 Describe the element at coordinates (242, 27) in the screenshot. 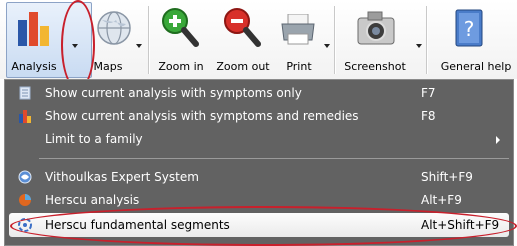

I see `zoom-out-icon` at that location.